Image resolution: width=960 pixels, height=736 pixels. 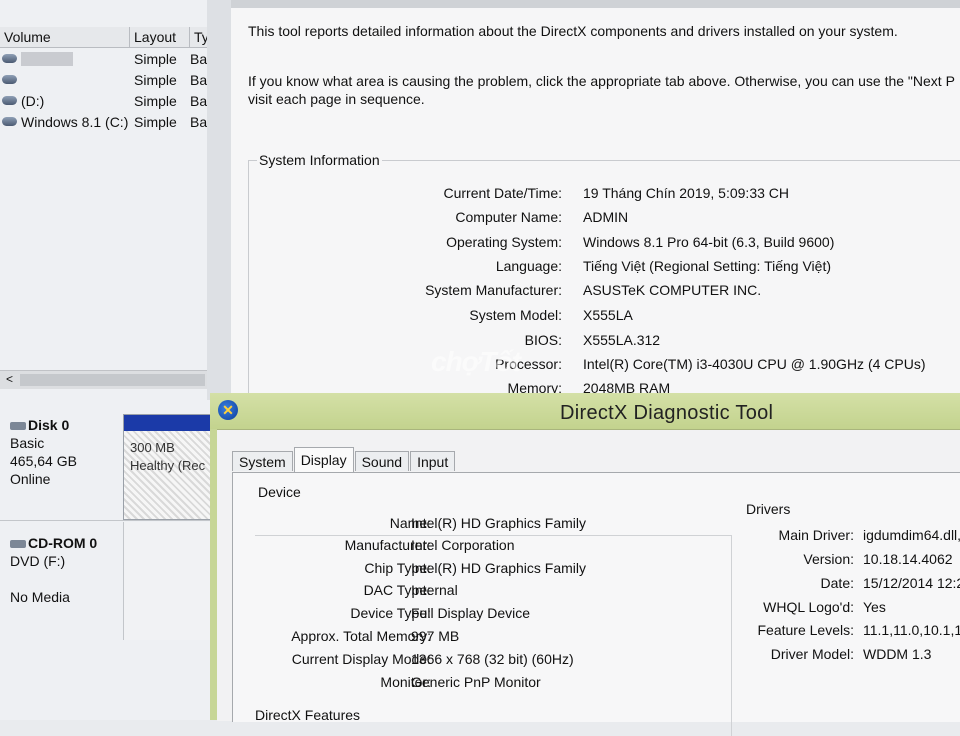 I want to click on cdrom-info: CD-ROM 0 DVD (F:) No Media, so click(x=61, y=570).